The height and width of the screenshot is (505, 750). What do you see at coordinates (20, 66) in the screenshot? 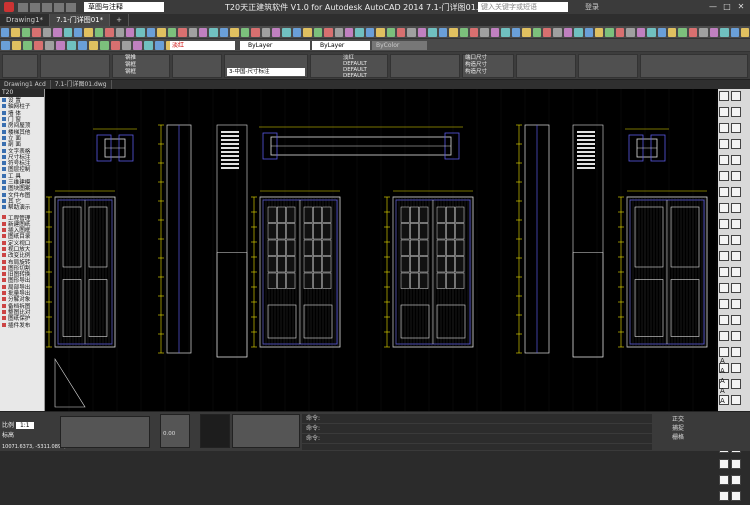
I see `ribbon-panel-home` at bounding box center [20, 66].